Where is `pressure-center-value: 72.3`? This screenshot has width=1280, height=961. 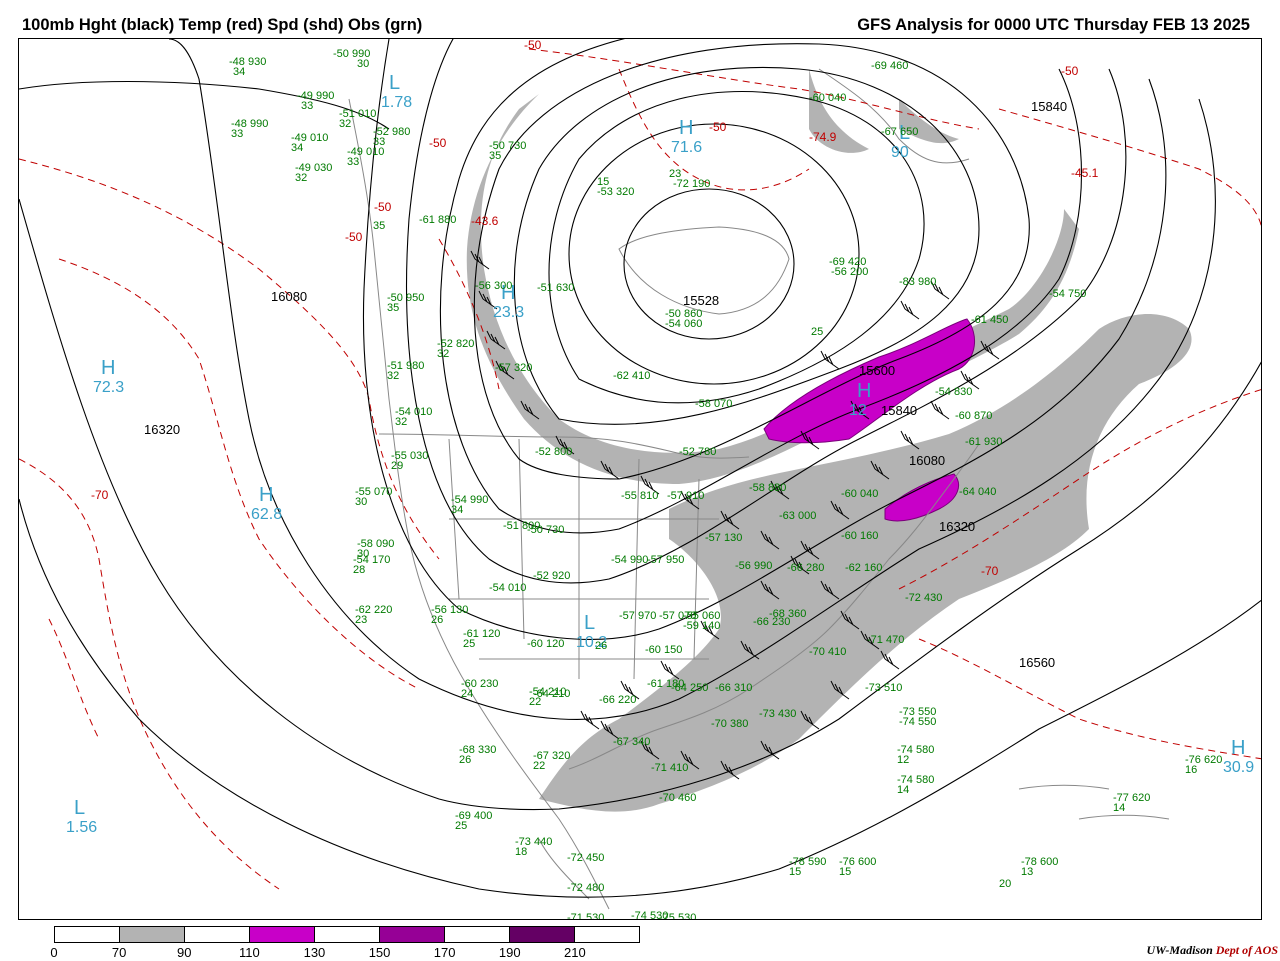
pressure-center-value: 72.3 is located at coordinates (108, 387).